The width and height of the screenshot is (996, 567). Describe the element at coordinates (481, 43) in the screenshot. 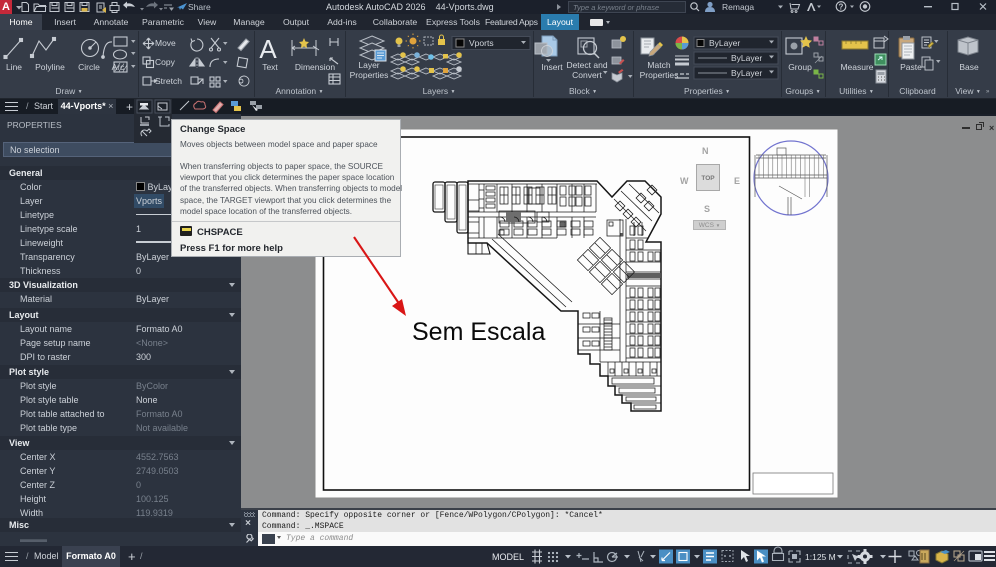

I see `svg-text: Vports` at that location.